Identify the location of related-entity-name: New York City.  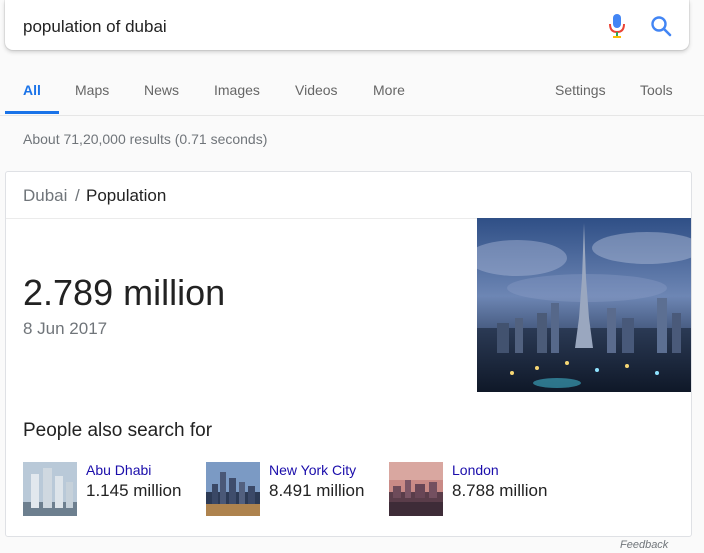
(312, 470).